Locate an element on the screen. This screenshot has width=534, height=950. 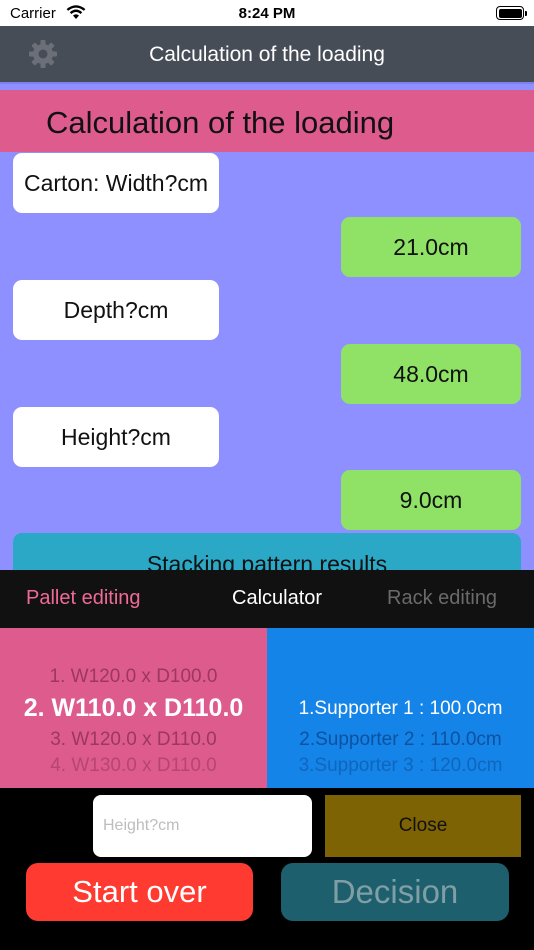
pallet-option-selected: 2. W110.0 x D110.0 is located at coordinates (133, 708).